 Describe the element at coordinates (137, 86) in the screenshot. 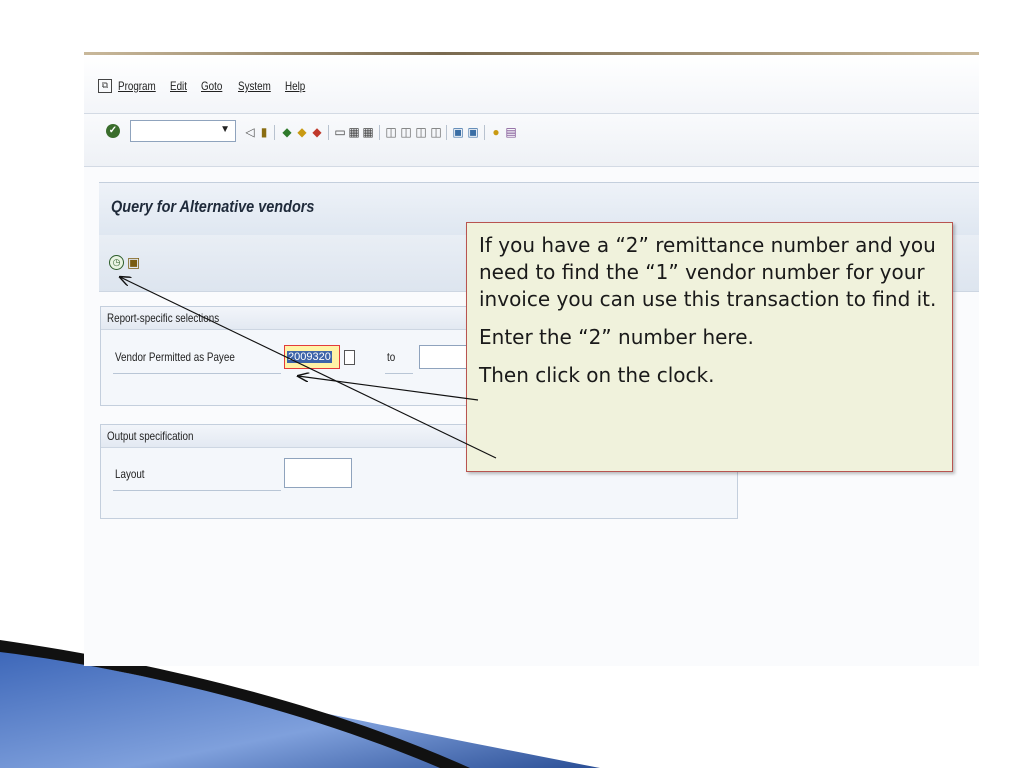

I see `menu-program: Program` at that location.